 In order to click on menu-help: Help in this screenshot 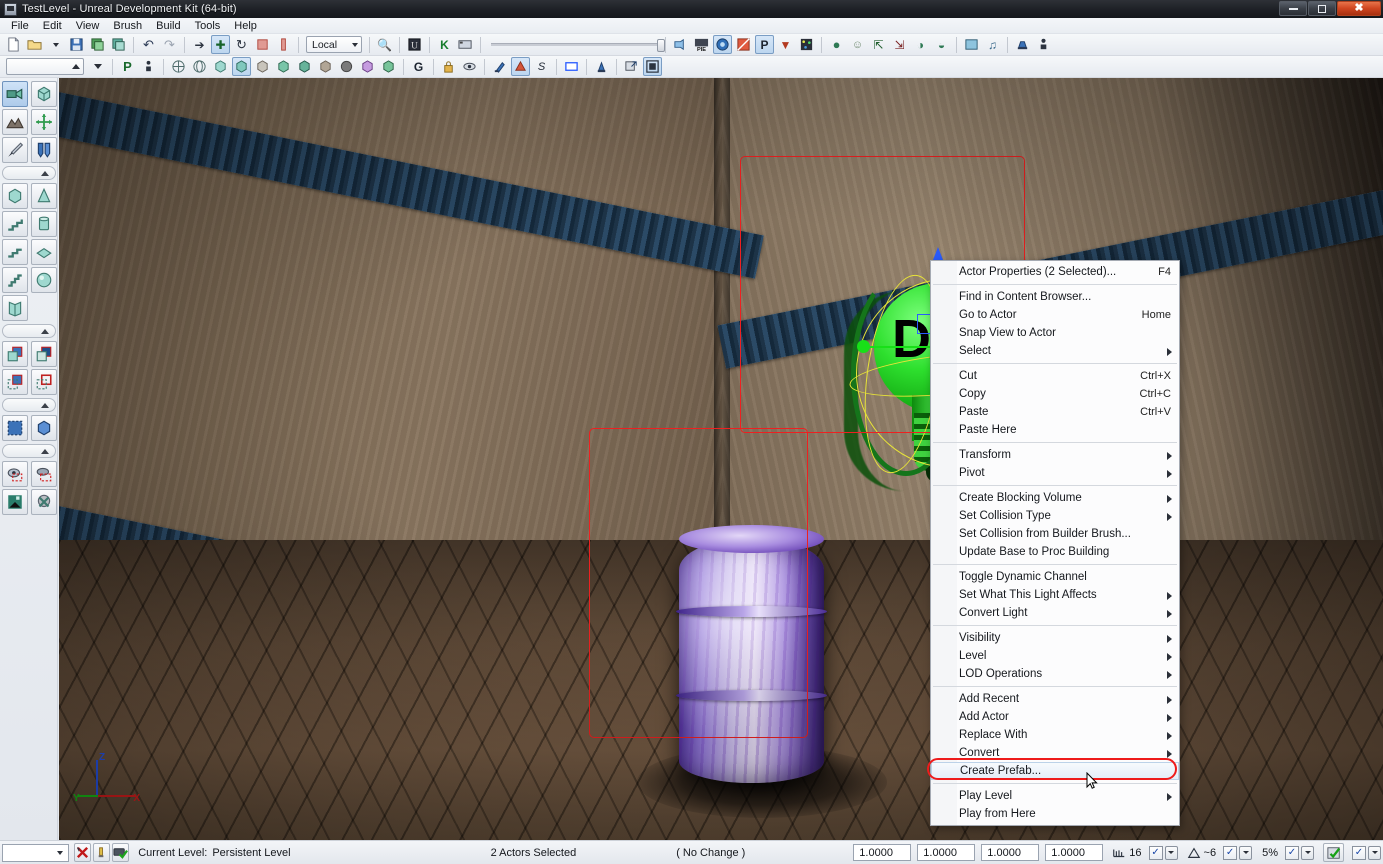, I will do `click(245, 26)`.